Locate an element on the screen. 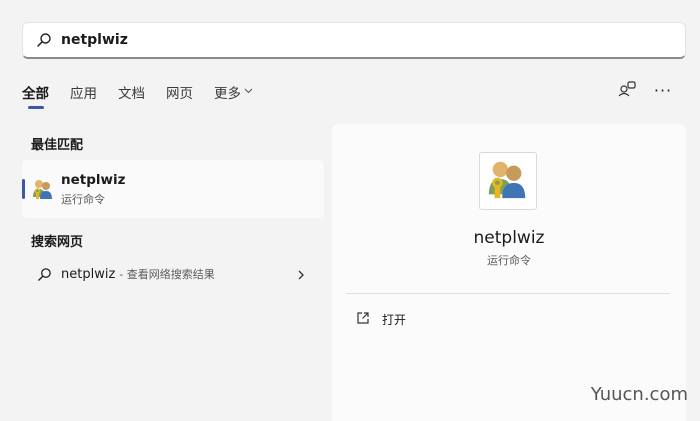  web-search-result: netplwiz - 查看网络搜索结果 is located at coordinates (173, 274).